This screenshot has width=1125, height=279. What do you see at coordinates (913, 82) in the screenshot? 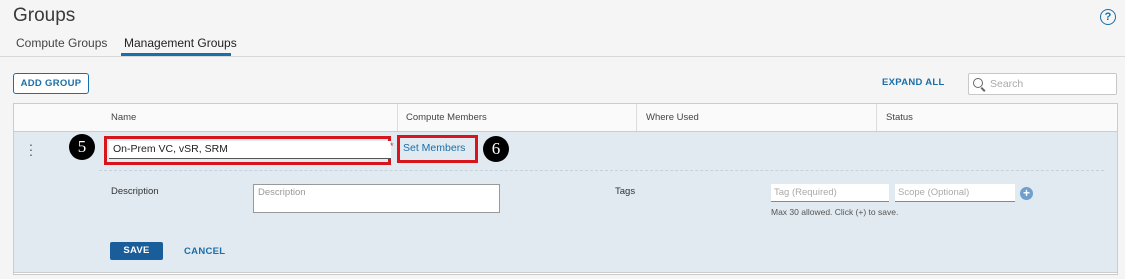
I see `expand-all-link: EXPAND ALL` at bounding box center [913, 82].